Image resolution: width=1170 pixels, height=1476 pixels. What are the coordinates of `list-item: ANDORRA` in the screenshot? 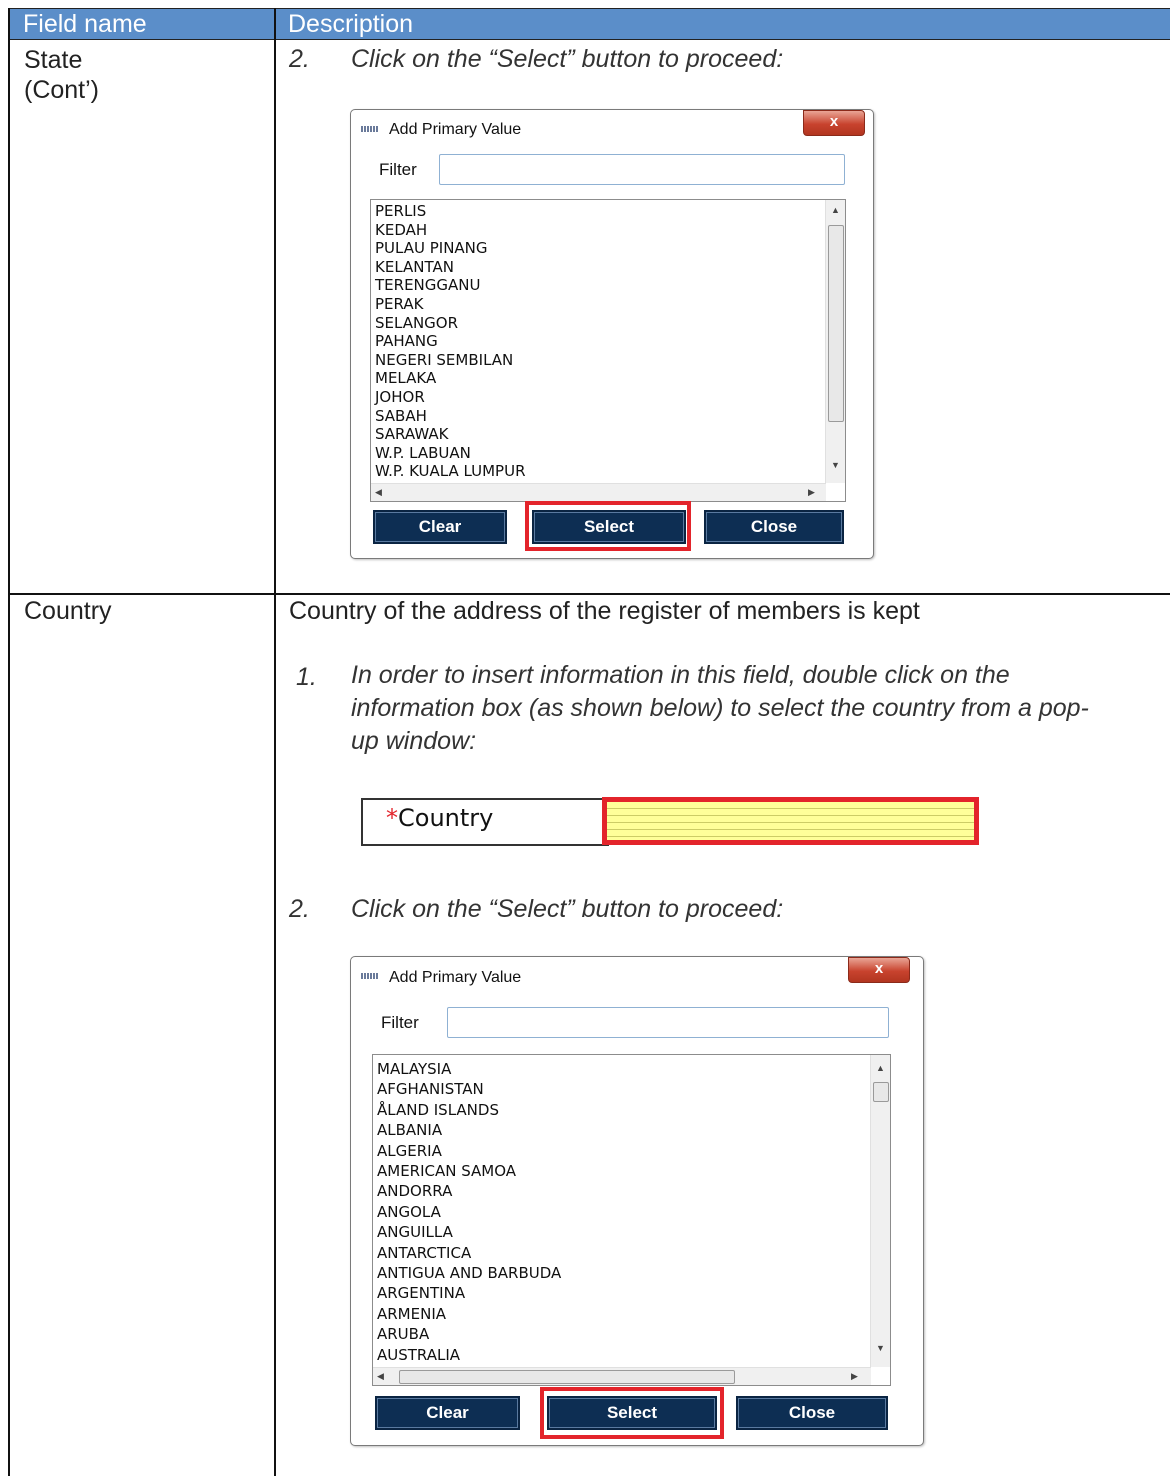 It's located at (469, 1191).